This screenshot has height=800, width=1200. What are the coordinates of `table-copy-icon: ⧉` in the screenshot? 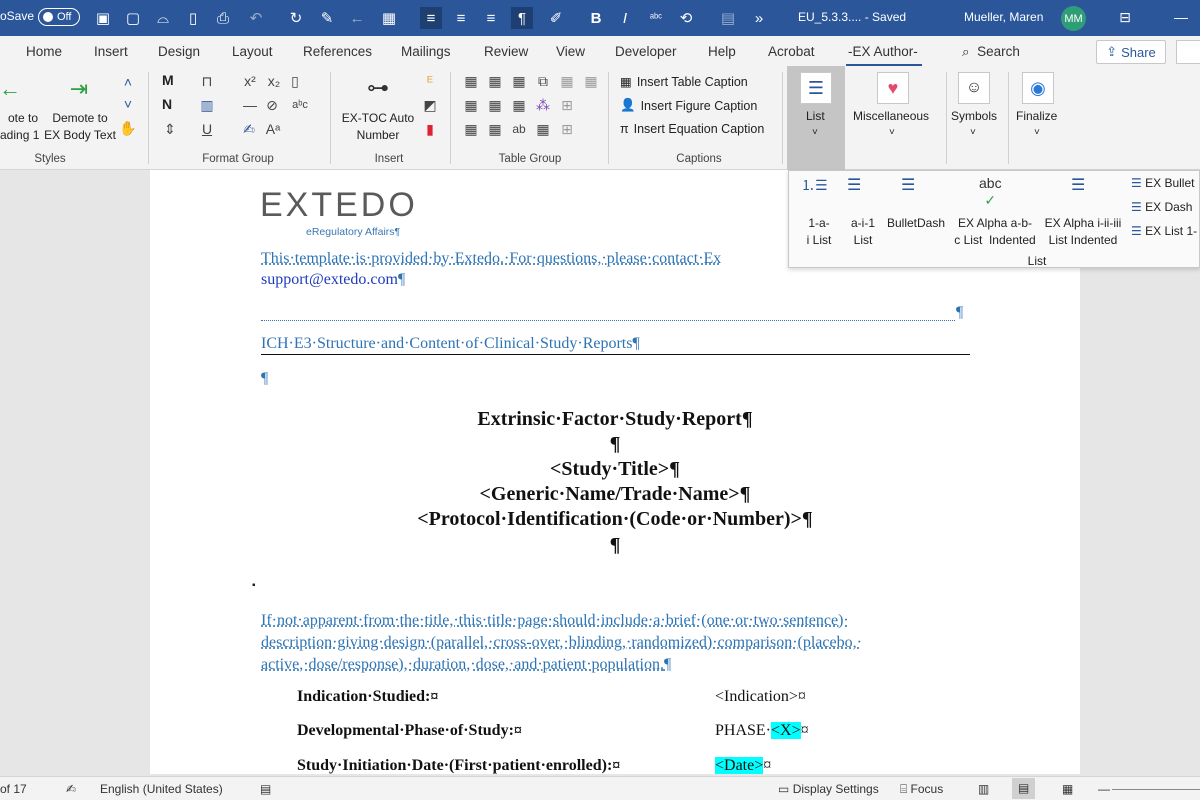 It's located at (543, 81).